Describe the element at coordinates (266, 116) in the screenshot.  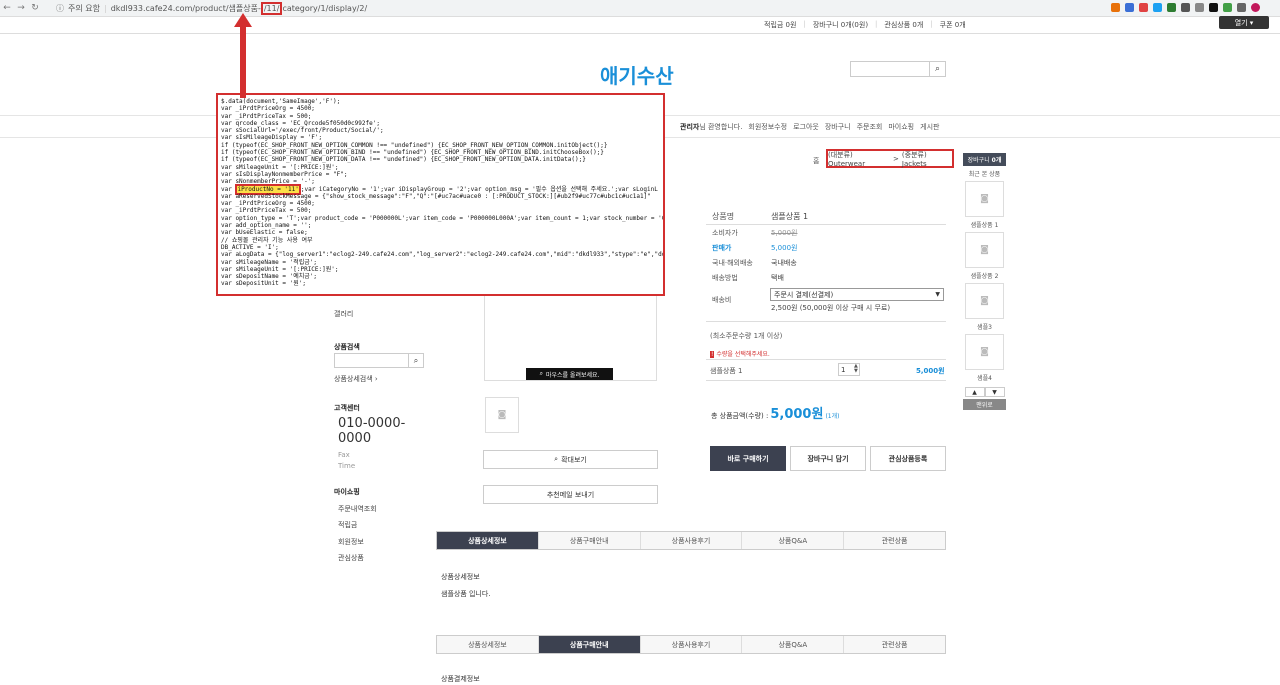
I see `code-line: var _iPrdtPriceTax = 500;` at that location.